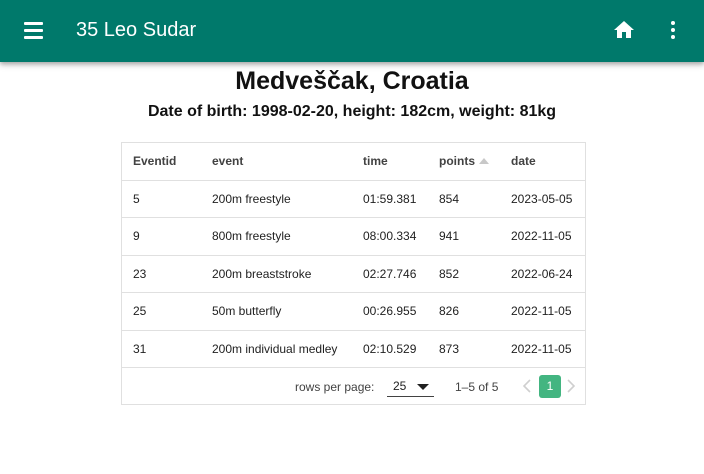 Image resolution: width=704 pixels, height=474 pixels. Describe the element at coordinates (673, 30) in the screenshot. I see `more-vert-icon` at that location.